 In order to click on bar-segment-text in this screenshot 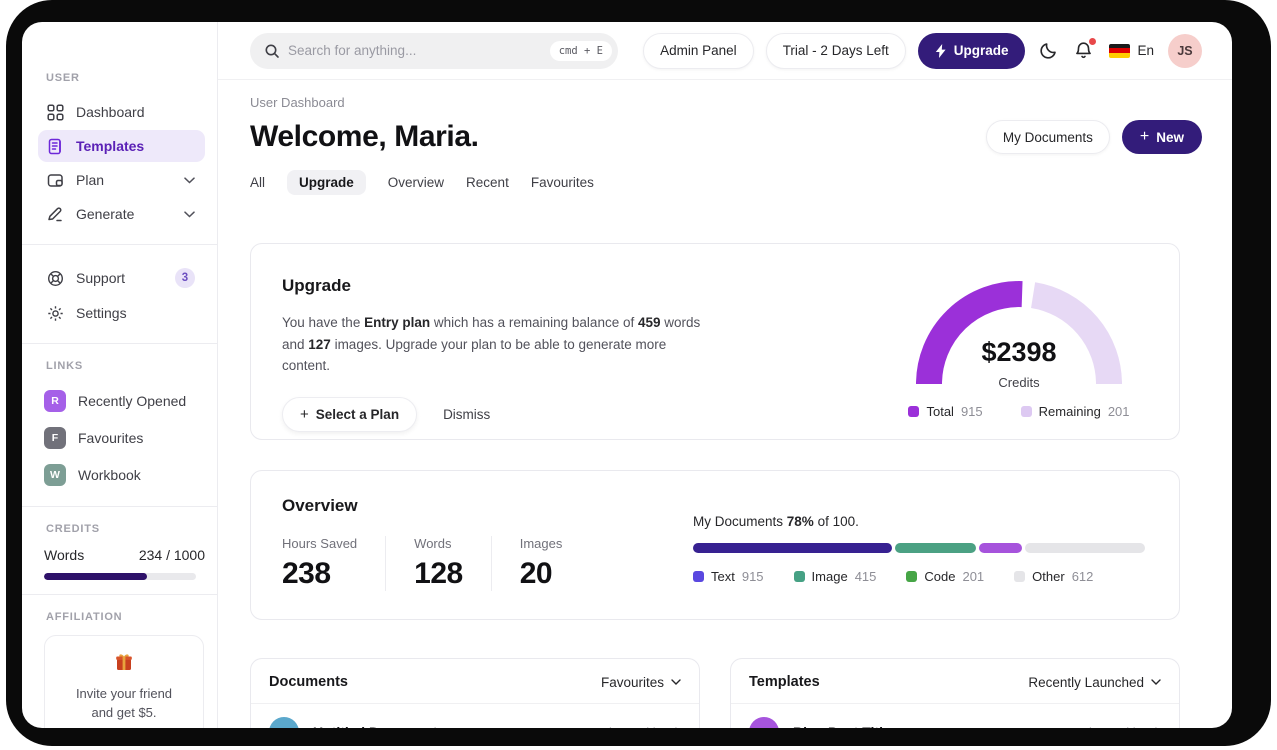, I will do `click(792, 548)`.